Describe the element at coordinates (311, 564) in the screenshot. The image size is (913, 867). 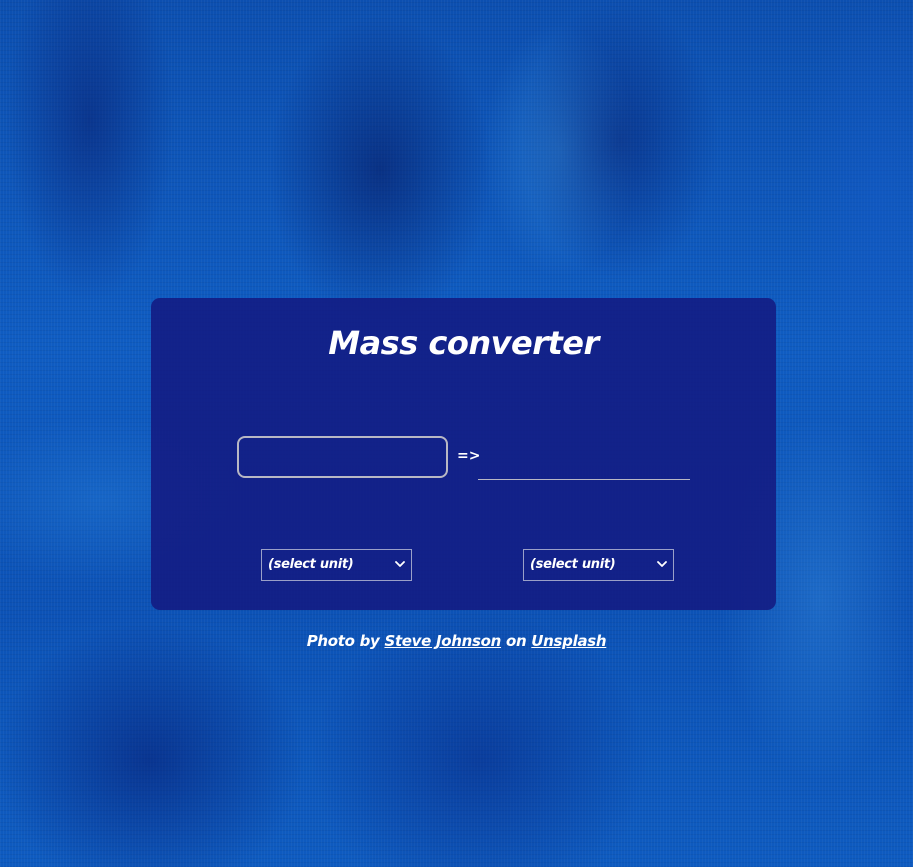
I see `from-unit-select-label: (select unit)` at that location.